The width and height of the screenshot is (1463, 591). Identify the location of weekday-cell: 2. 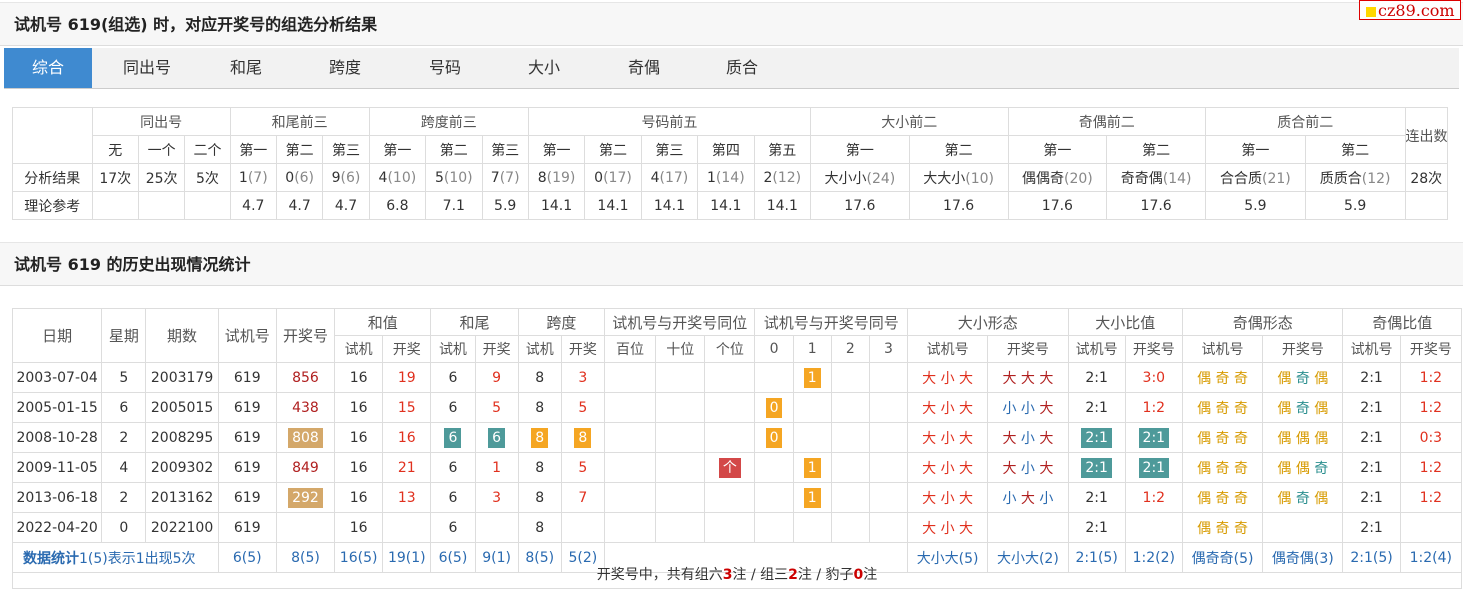
(124, 497).